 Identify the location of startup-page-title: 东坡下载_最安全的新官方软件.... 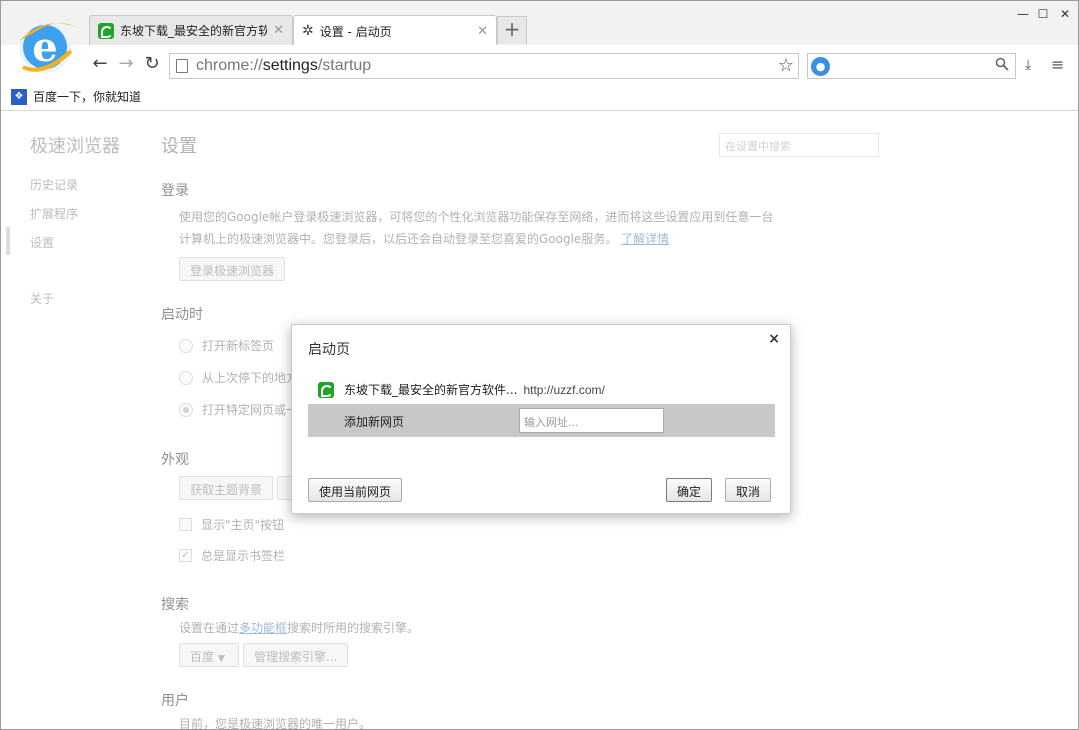
(431, 390).